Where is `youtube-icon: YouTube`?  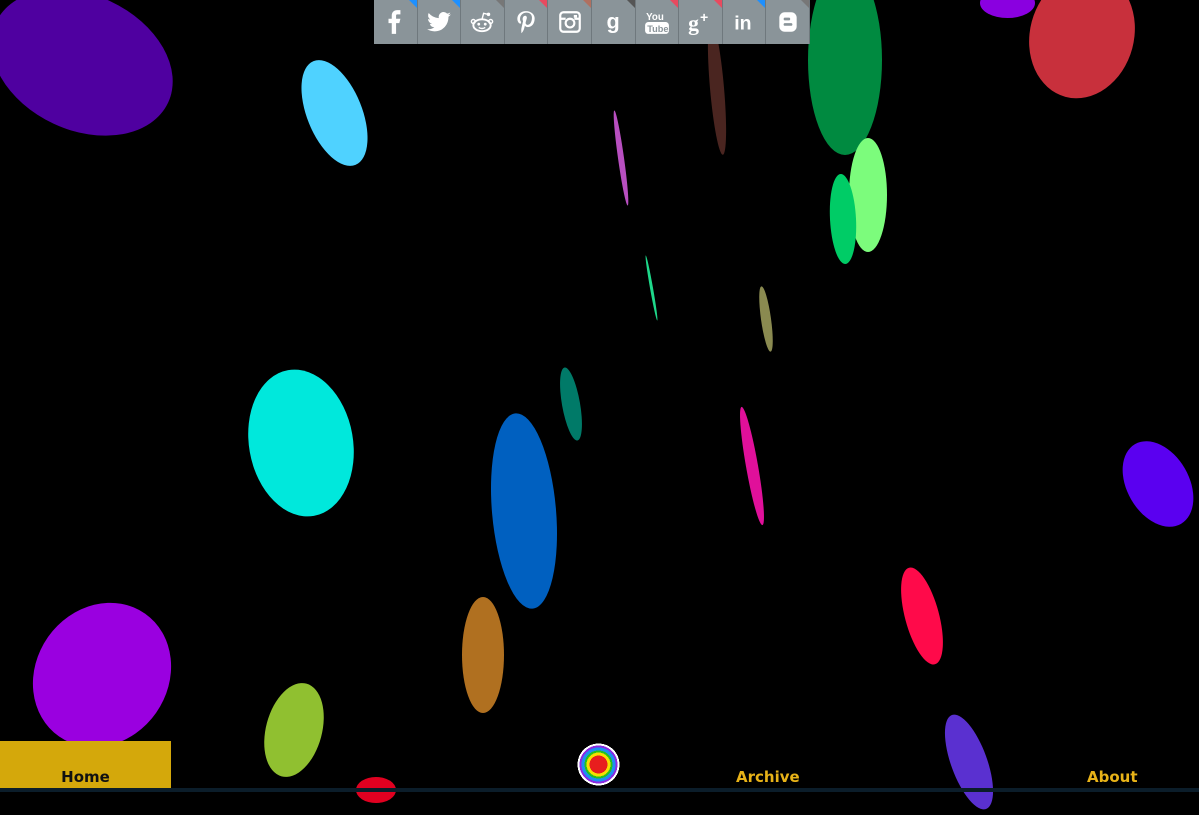 youtube-icon: YouTube is located at coordinates (656, 23).